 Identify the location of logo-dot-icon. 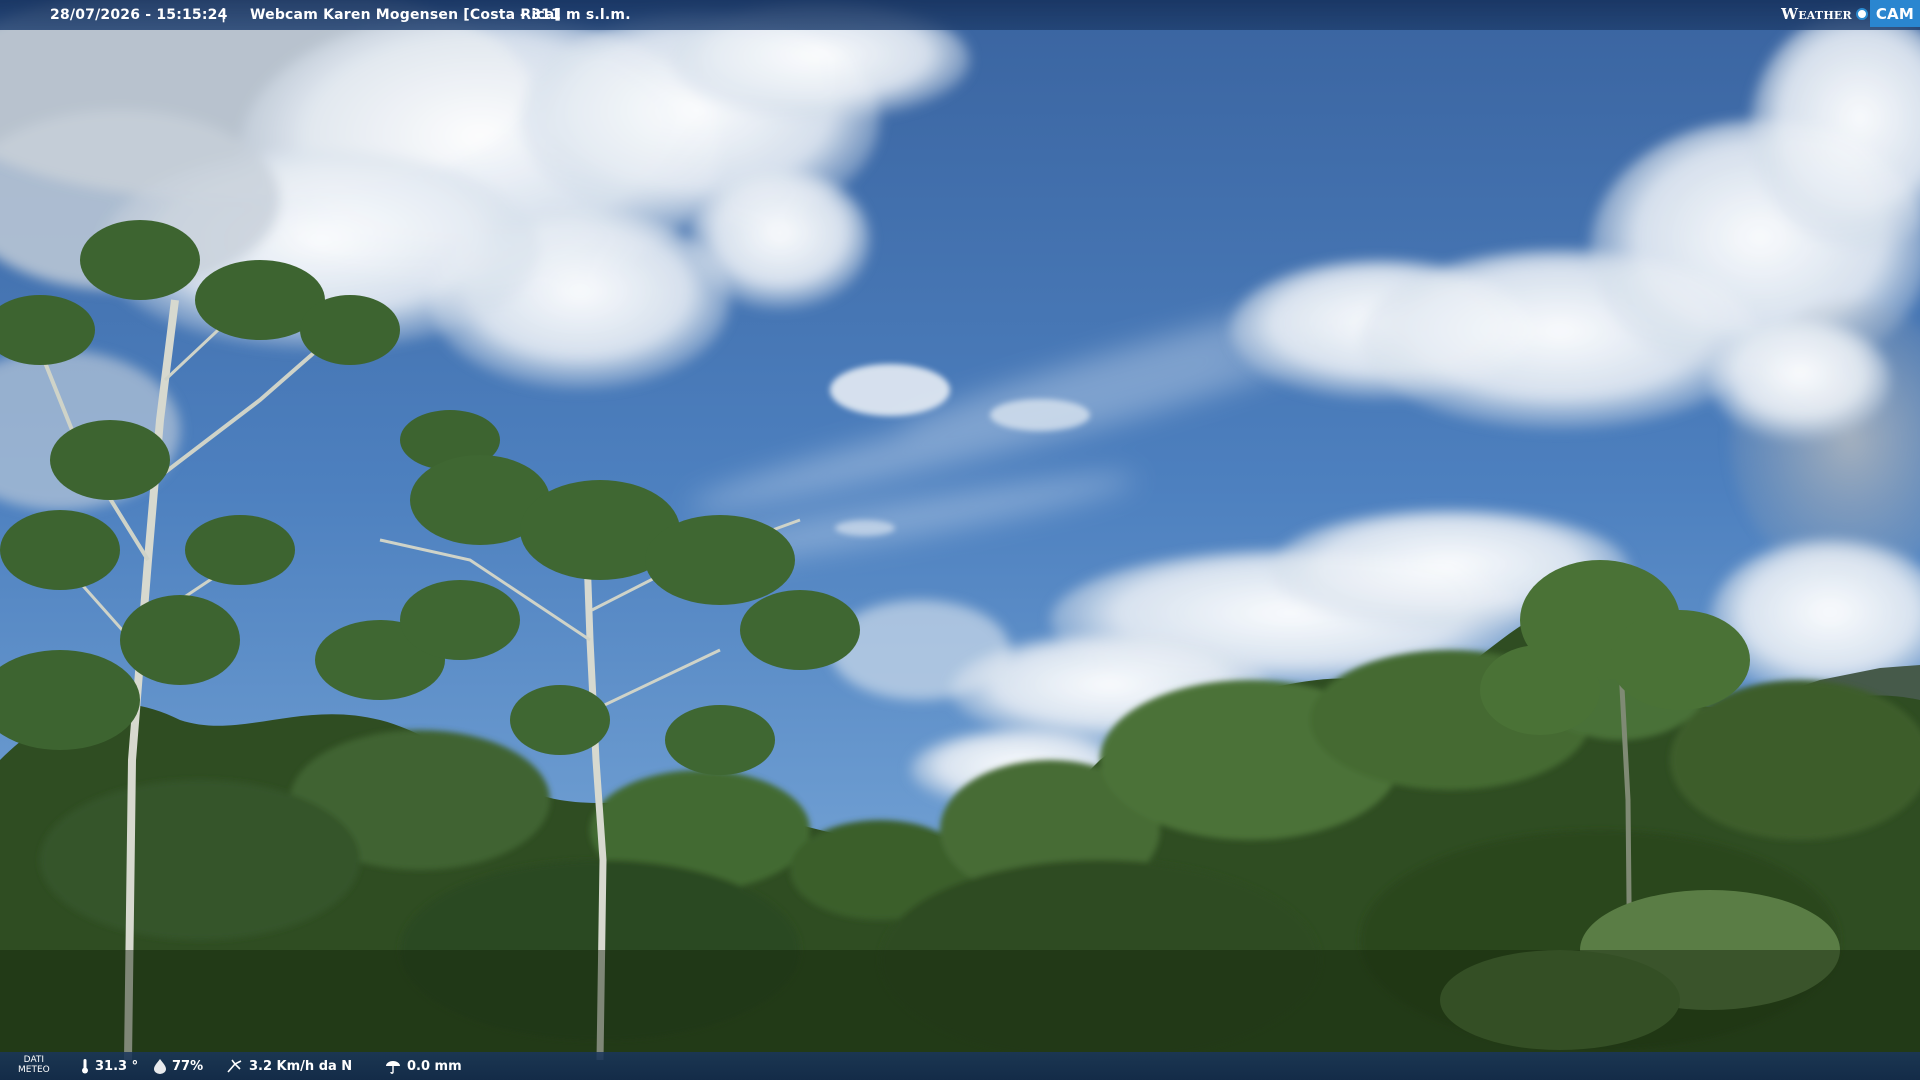
(1861, 13).